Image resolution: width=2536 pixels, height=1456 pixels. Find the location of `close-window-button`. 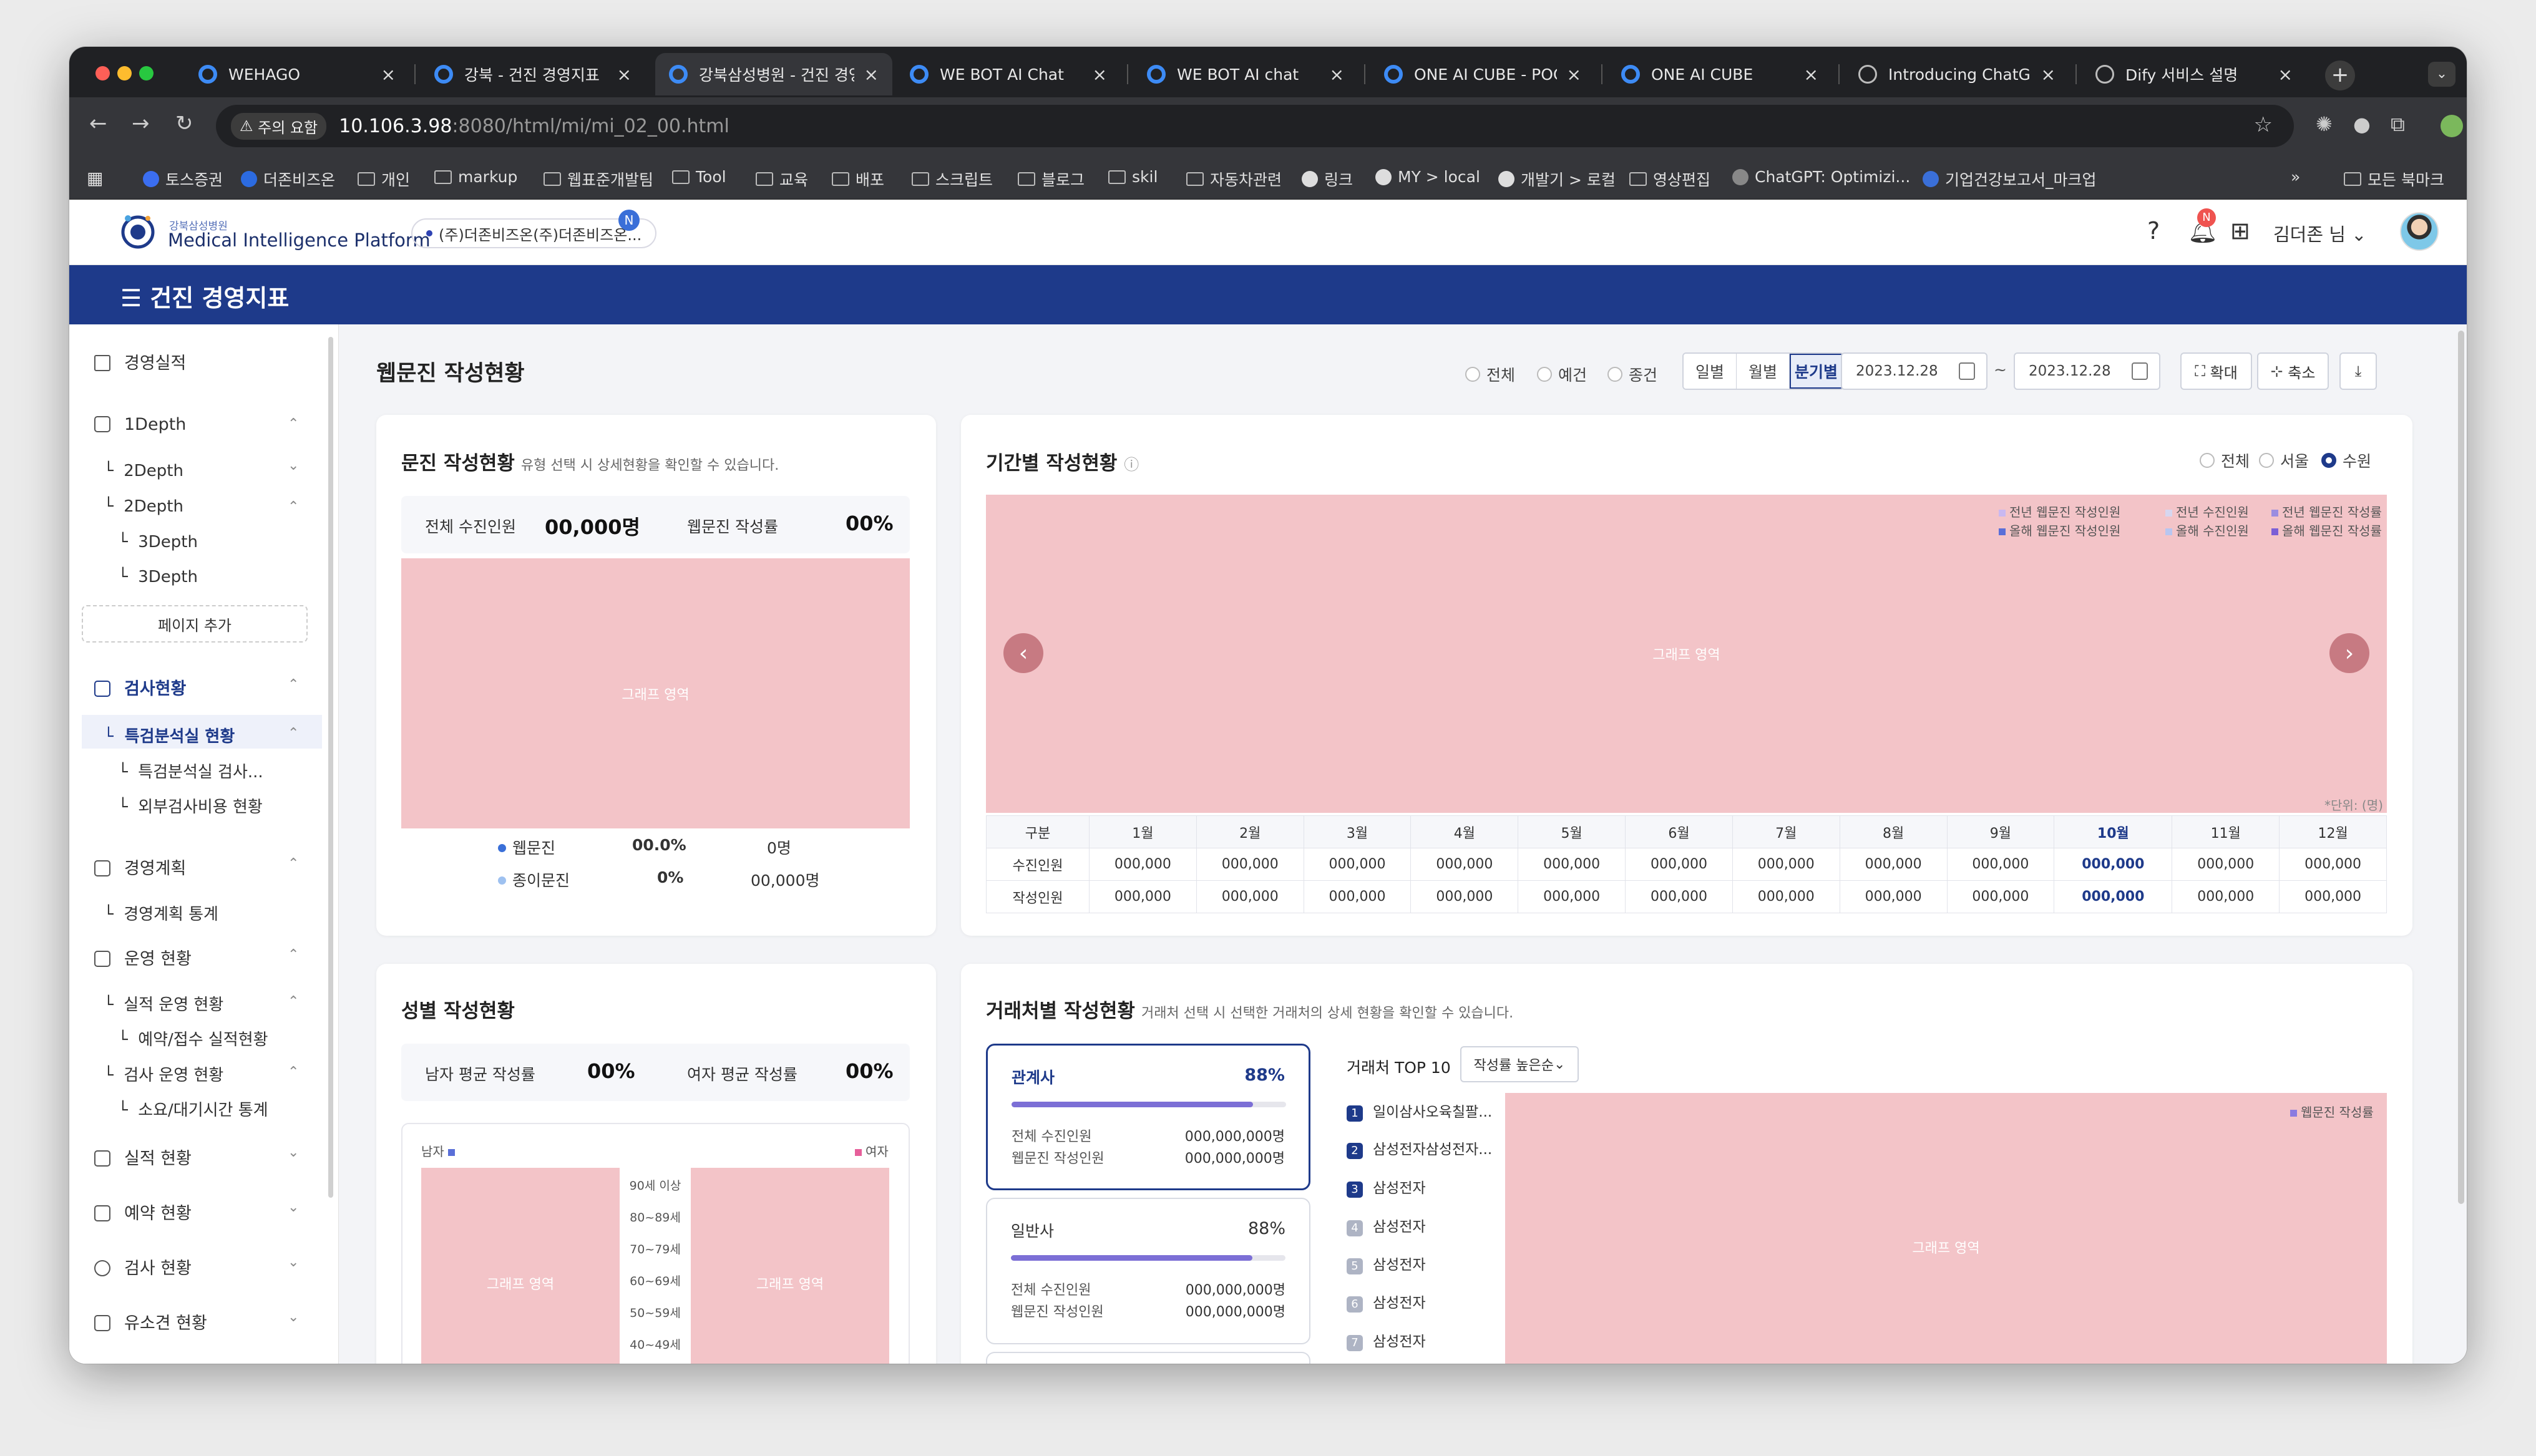

close-window-button is located at coordinates (102, 73).